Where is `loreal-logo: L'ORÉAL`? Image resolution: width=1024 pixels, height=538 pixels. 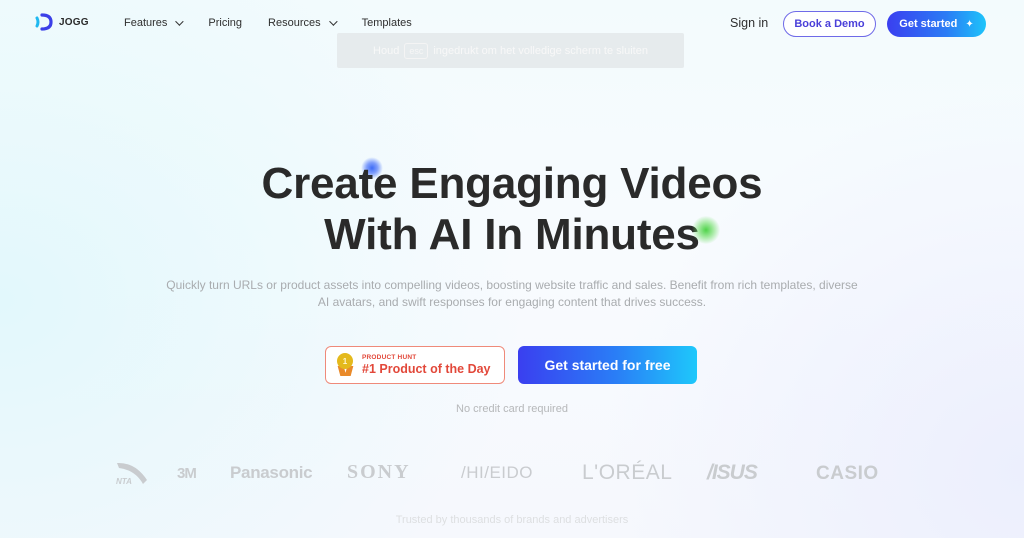
loreal-logo: L'ORÉAL is located at coordinates (627, 472).